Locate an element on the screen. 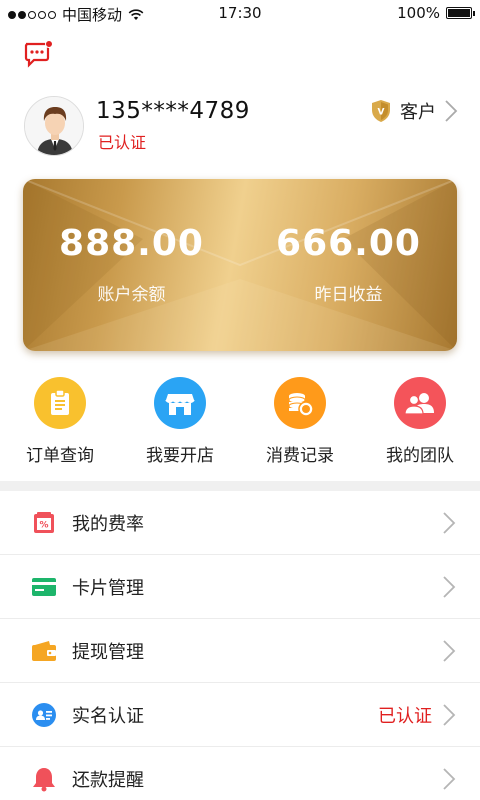 This screenshot has width=480, height=800. user-phone: 135****4789 is located at coordinates (173, 111).